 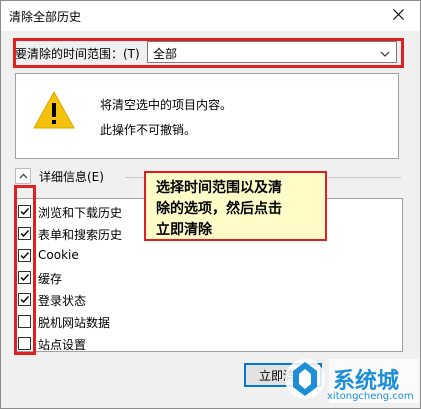 I want to click on title-bar: 清除全部历史, so click(x=210, y=16).